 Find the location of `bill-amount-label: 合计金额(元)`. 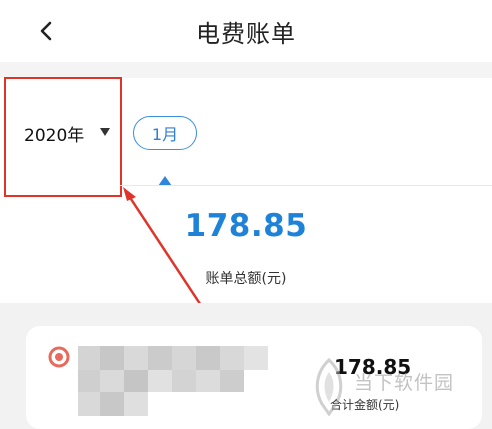

bill-amount-label: 合计金额(元) is located at coordinates (365, 405).